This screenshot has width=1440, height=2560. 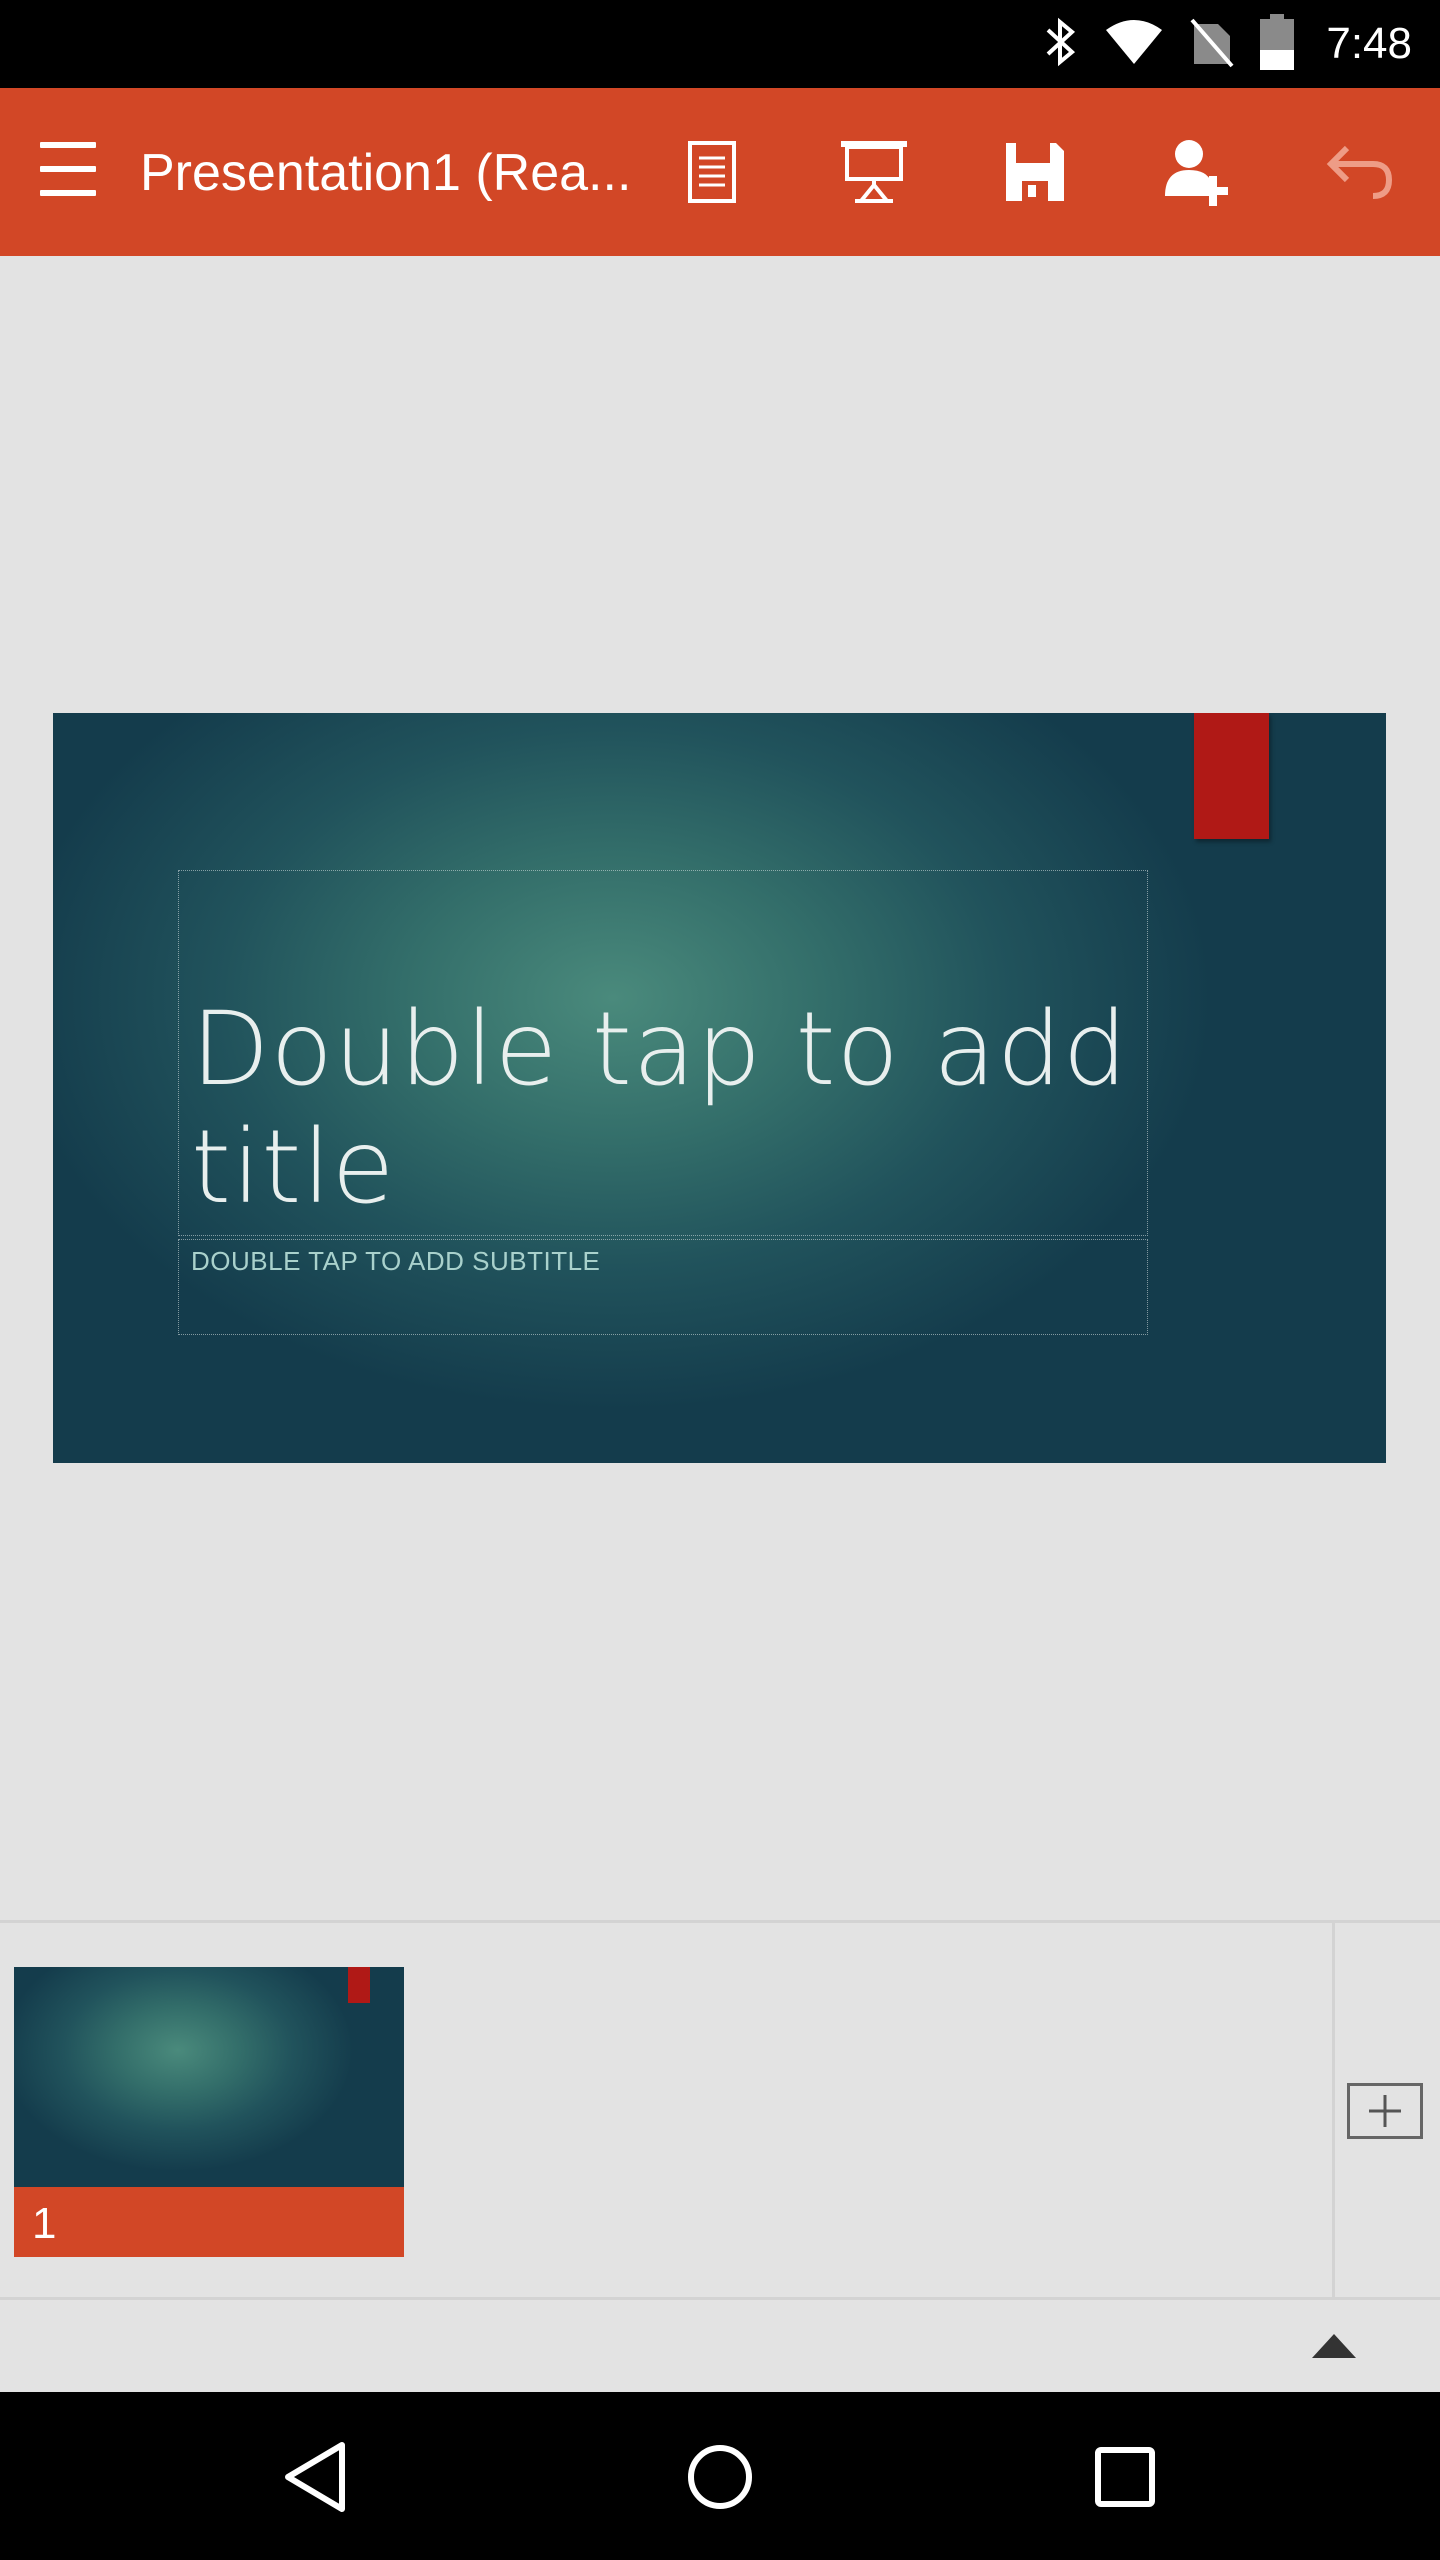 I want to click on slide-accent-shape, so click(x=1231, y=776).